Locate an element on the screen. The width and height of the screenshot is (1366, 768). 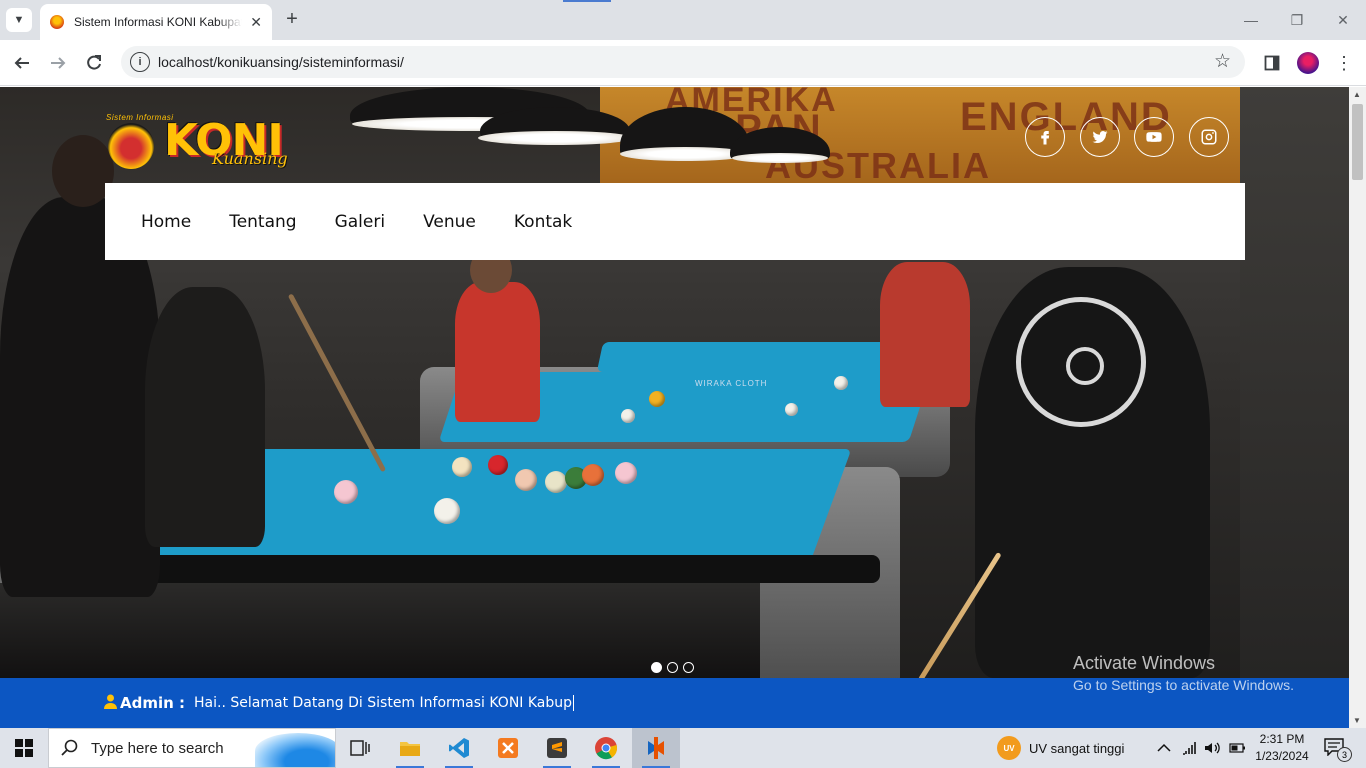
taskbar-search: Type here to search is located at coordinates (192, 748).